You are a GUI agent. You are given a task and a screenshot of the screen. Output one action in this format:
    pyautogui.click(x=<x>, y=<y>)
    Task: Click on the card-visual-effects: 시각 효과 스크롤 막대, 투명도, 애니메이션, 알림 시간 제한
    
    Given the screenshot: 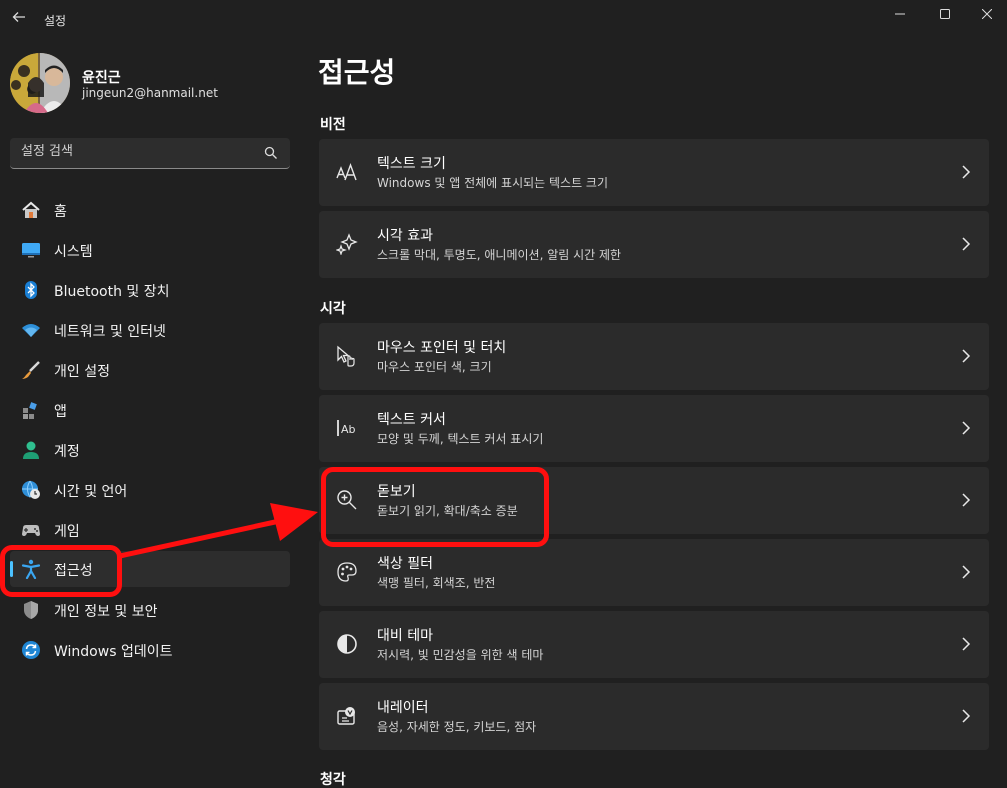 What is the action you would take?
    pyautogui.click(x=654, y=244)
    